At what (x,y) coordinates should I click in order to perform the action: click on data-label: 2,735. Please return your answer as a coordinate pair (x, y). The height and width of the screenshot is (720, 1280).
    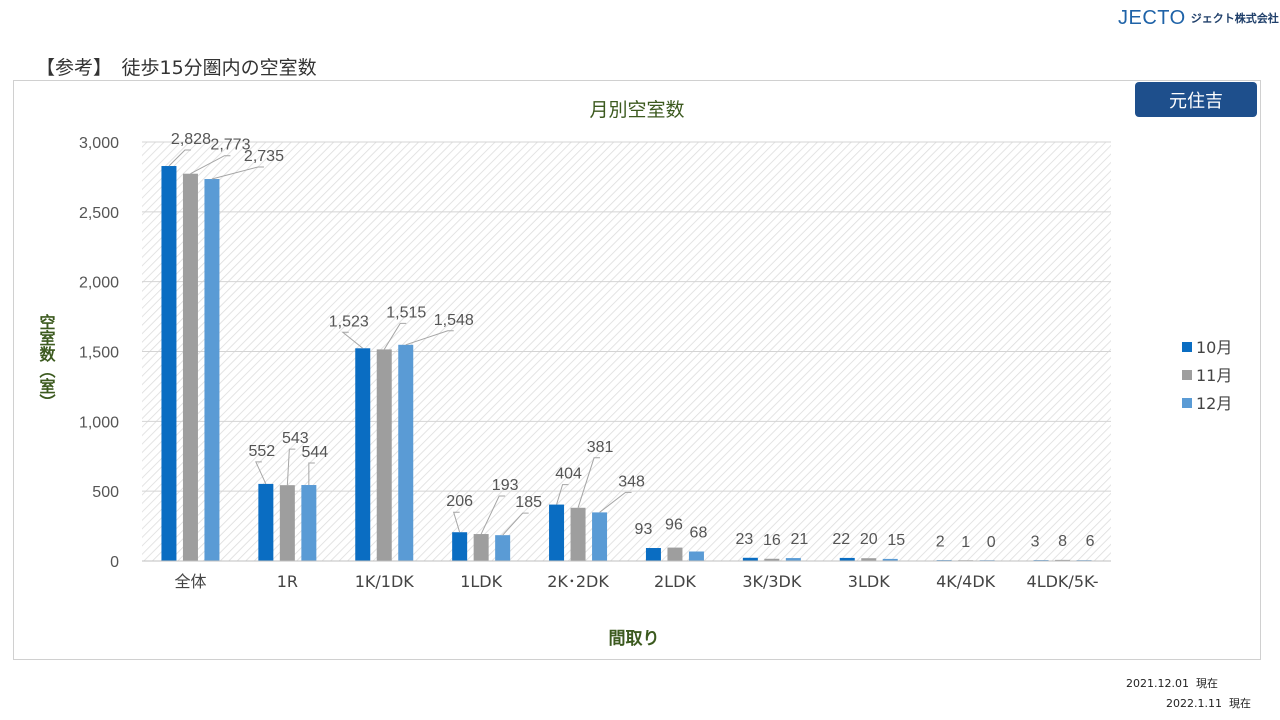
    Looking at the image, I should click on (264, 156).